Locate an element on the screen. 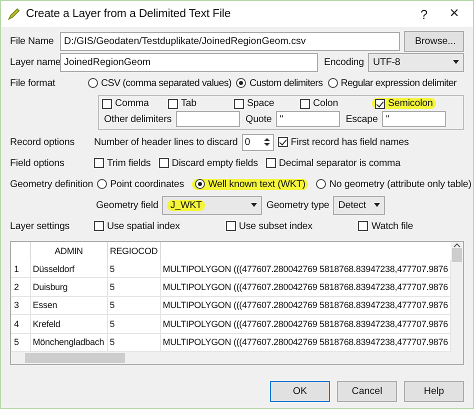 This screenshot has width=474, height=409. scroll-up-icon is located at coordinates (457, 245).